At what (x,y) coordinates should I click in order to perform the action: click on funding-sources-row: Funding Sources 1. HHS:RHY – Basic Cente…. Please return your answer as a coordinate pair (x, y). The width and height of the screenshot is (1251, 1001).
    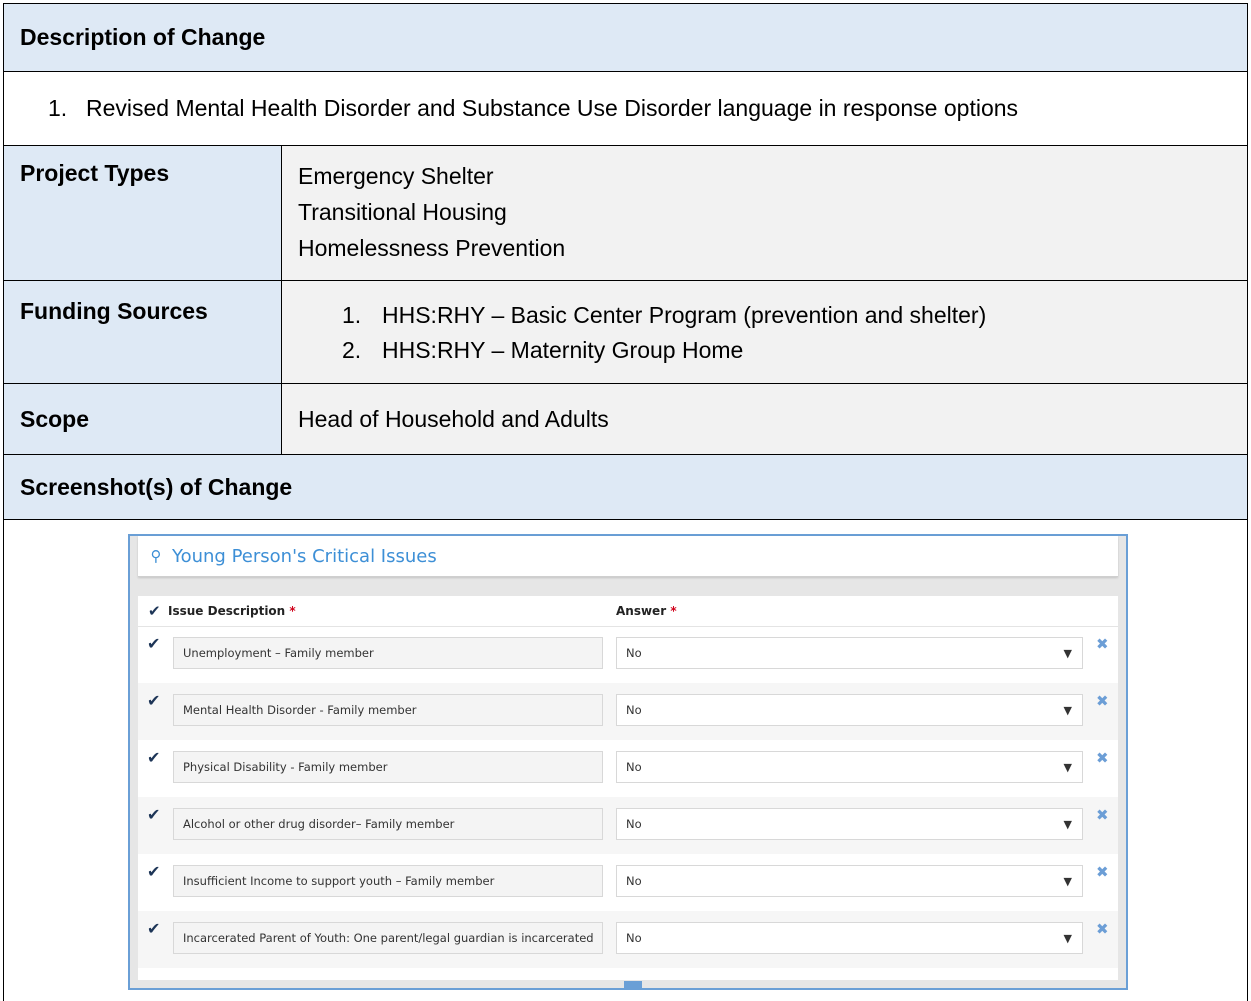
    Looking at the image, I should click on (625, 332).